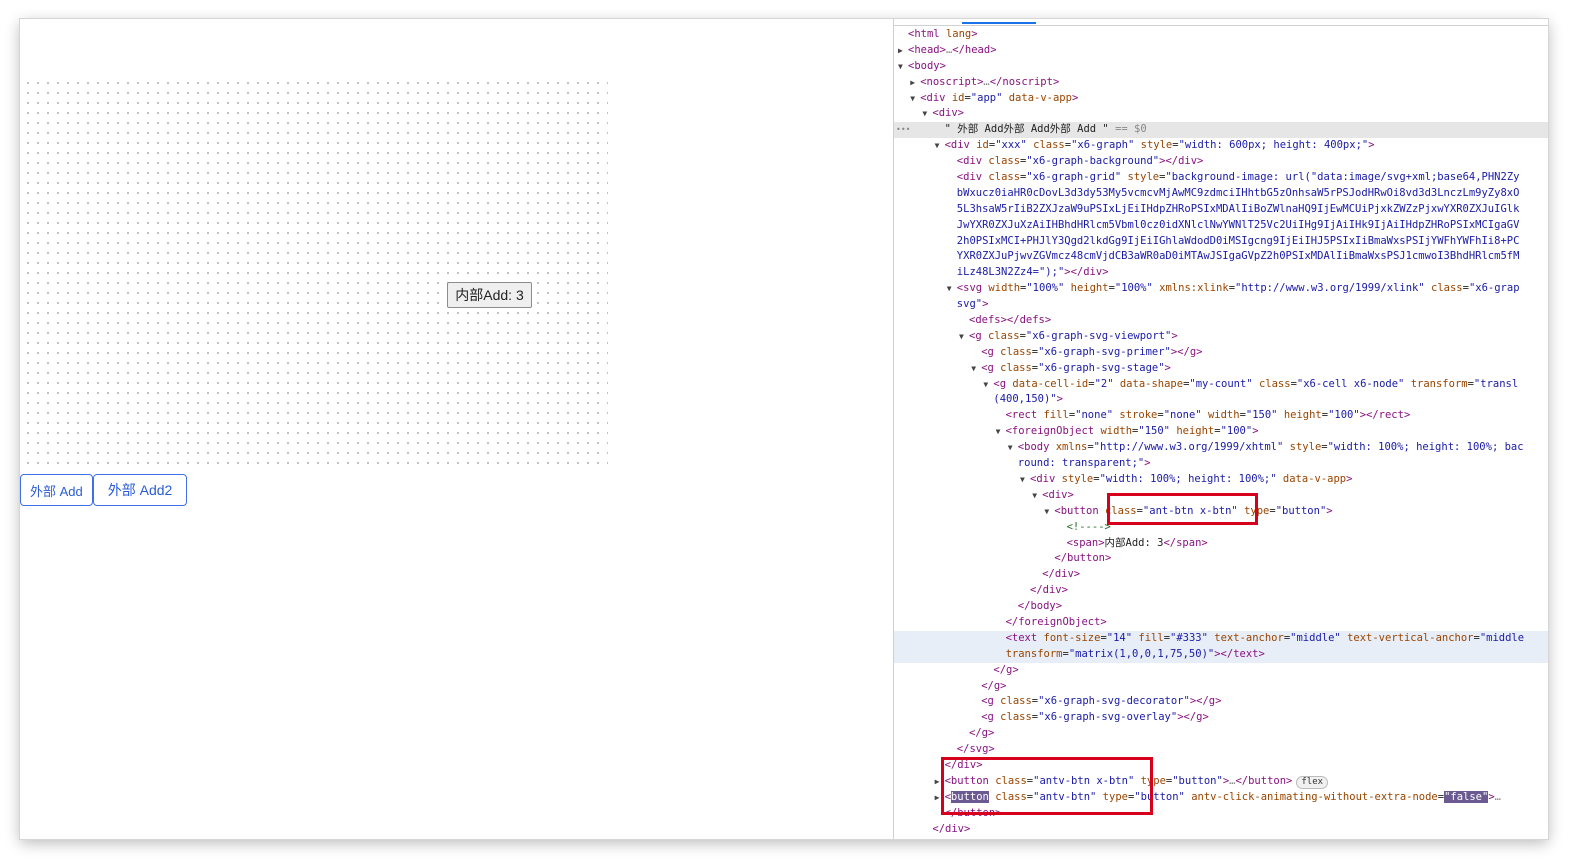  I want to click on dom-line-content: <g class="x6-graph-svg-overlay"></g>, so click(1095, 717).